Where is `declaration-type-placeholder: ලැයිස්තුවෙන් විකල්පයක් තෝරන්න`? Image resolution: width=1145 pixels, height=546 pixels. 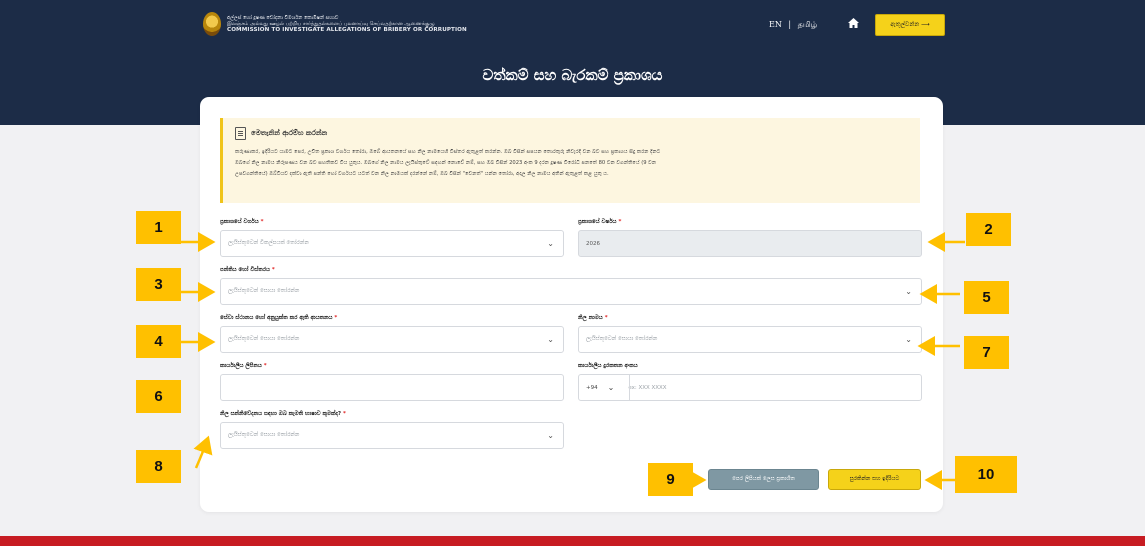 declaration-type-placeholder: ලැයිස්තුවෙන් විකල්පයක් තෝරන්න is located at coordinates (268, 243).